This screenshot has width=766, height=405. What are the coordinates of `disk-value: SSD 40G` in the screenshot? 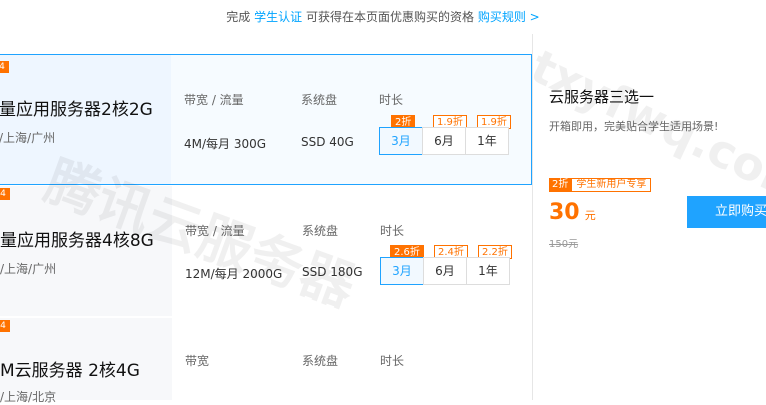 It's located at (327, 142).